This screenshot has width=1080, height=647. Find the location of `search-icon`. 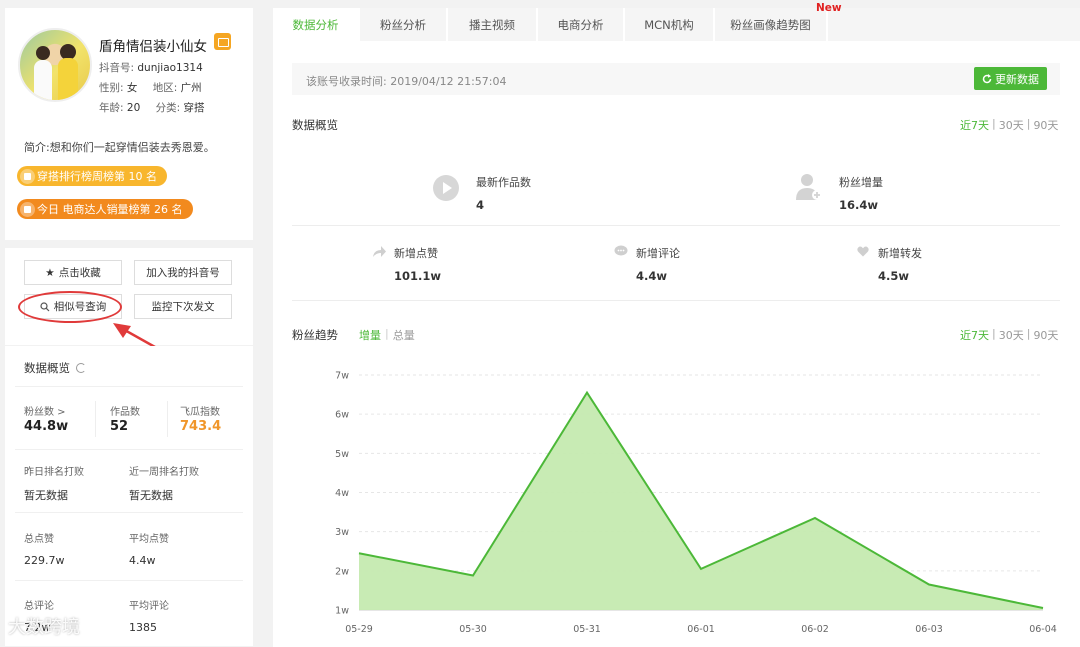

search-icon is located at coordinates (45, 306).